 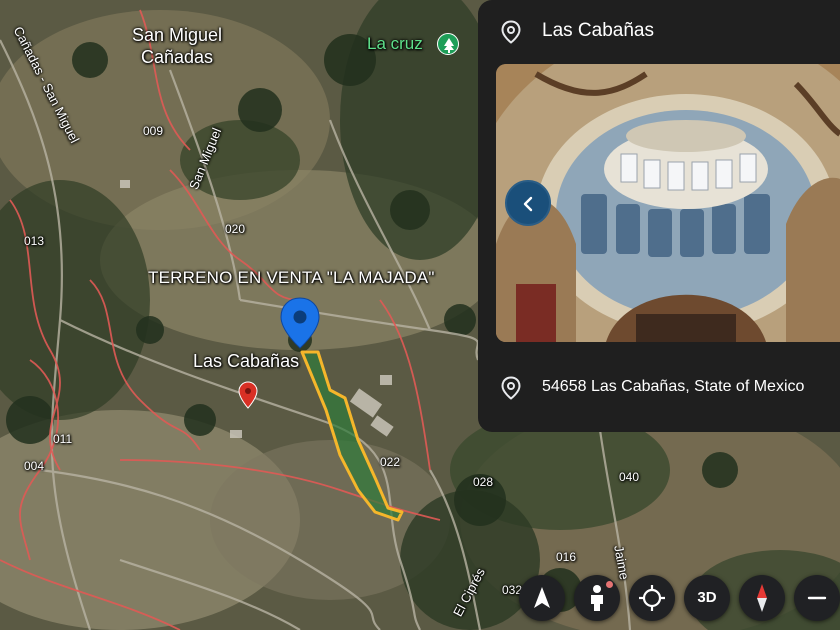 I want to click on photo-back-button, so click(x=528, y=203).